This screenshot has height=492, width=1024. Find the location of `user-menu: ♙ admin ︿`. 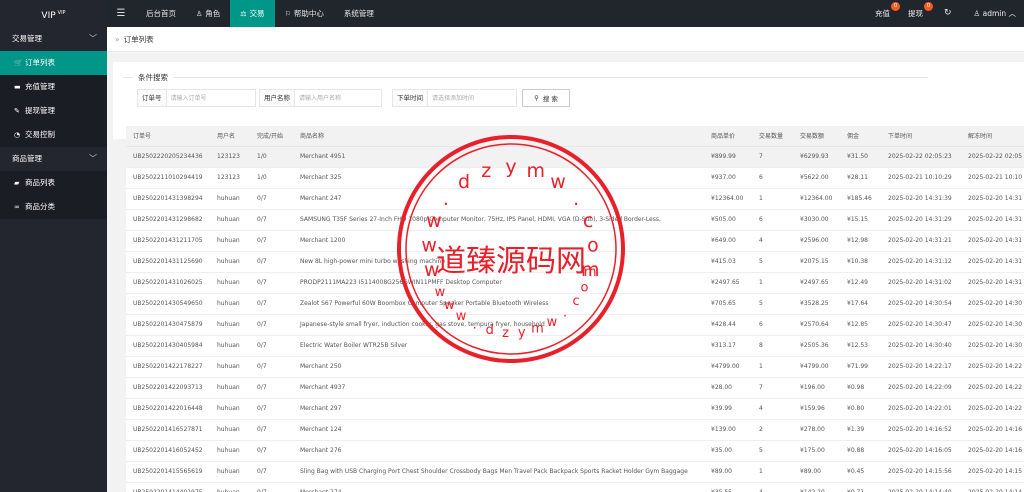

user-menu: ♙ admin ︿ is located at coordinates (994, 13).